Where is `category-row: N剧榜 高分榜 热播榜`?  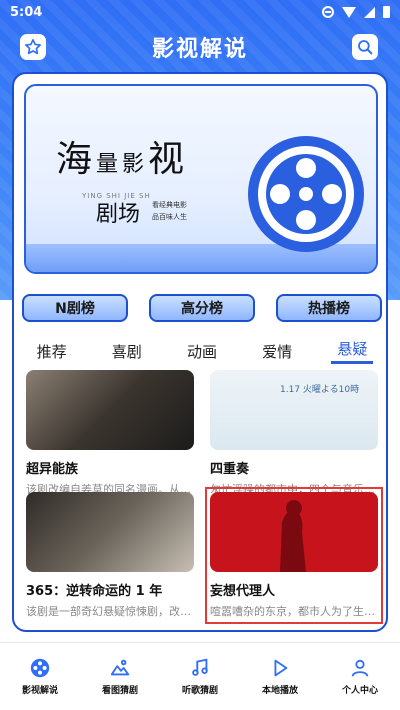 category-row: N剧榜 高分榜 热播榜 is located at coordinates (202, 309).